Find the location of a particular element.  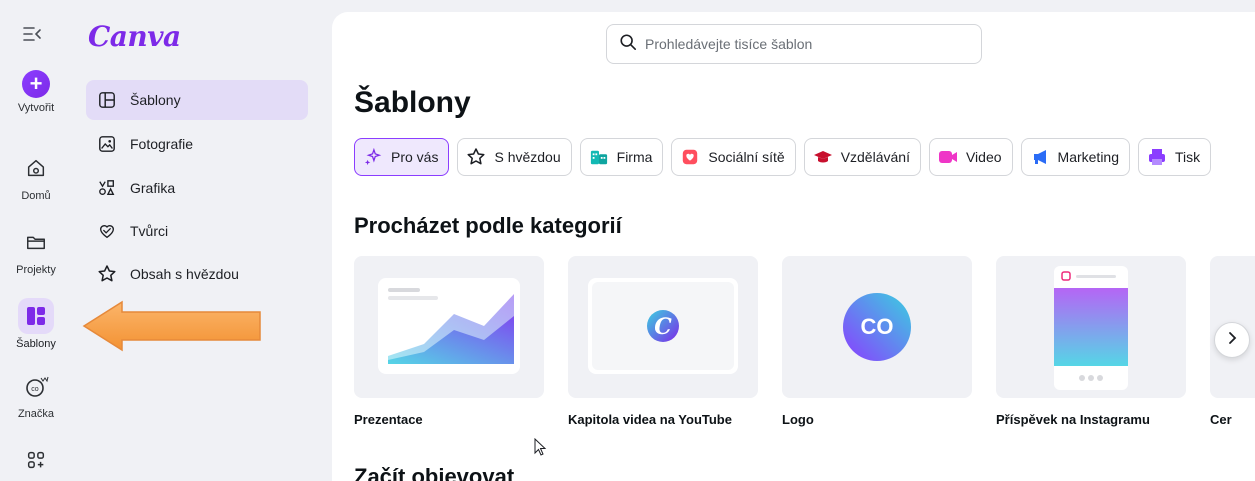

rail-item-apps is located at coordinates (36, 460).